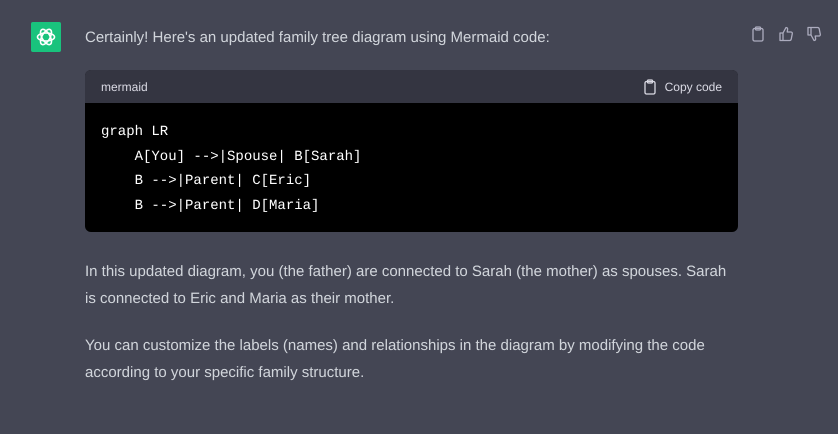 Image resolution: width=838 pixels, height=434 pixels. I want to click on thumbs-down-icon, so click(814, 34).